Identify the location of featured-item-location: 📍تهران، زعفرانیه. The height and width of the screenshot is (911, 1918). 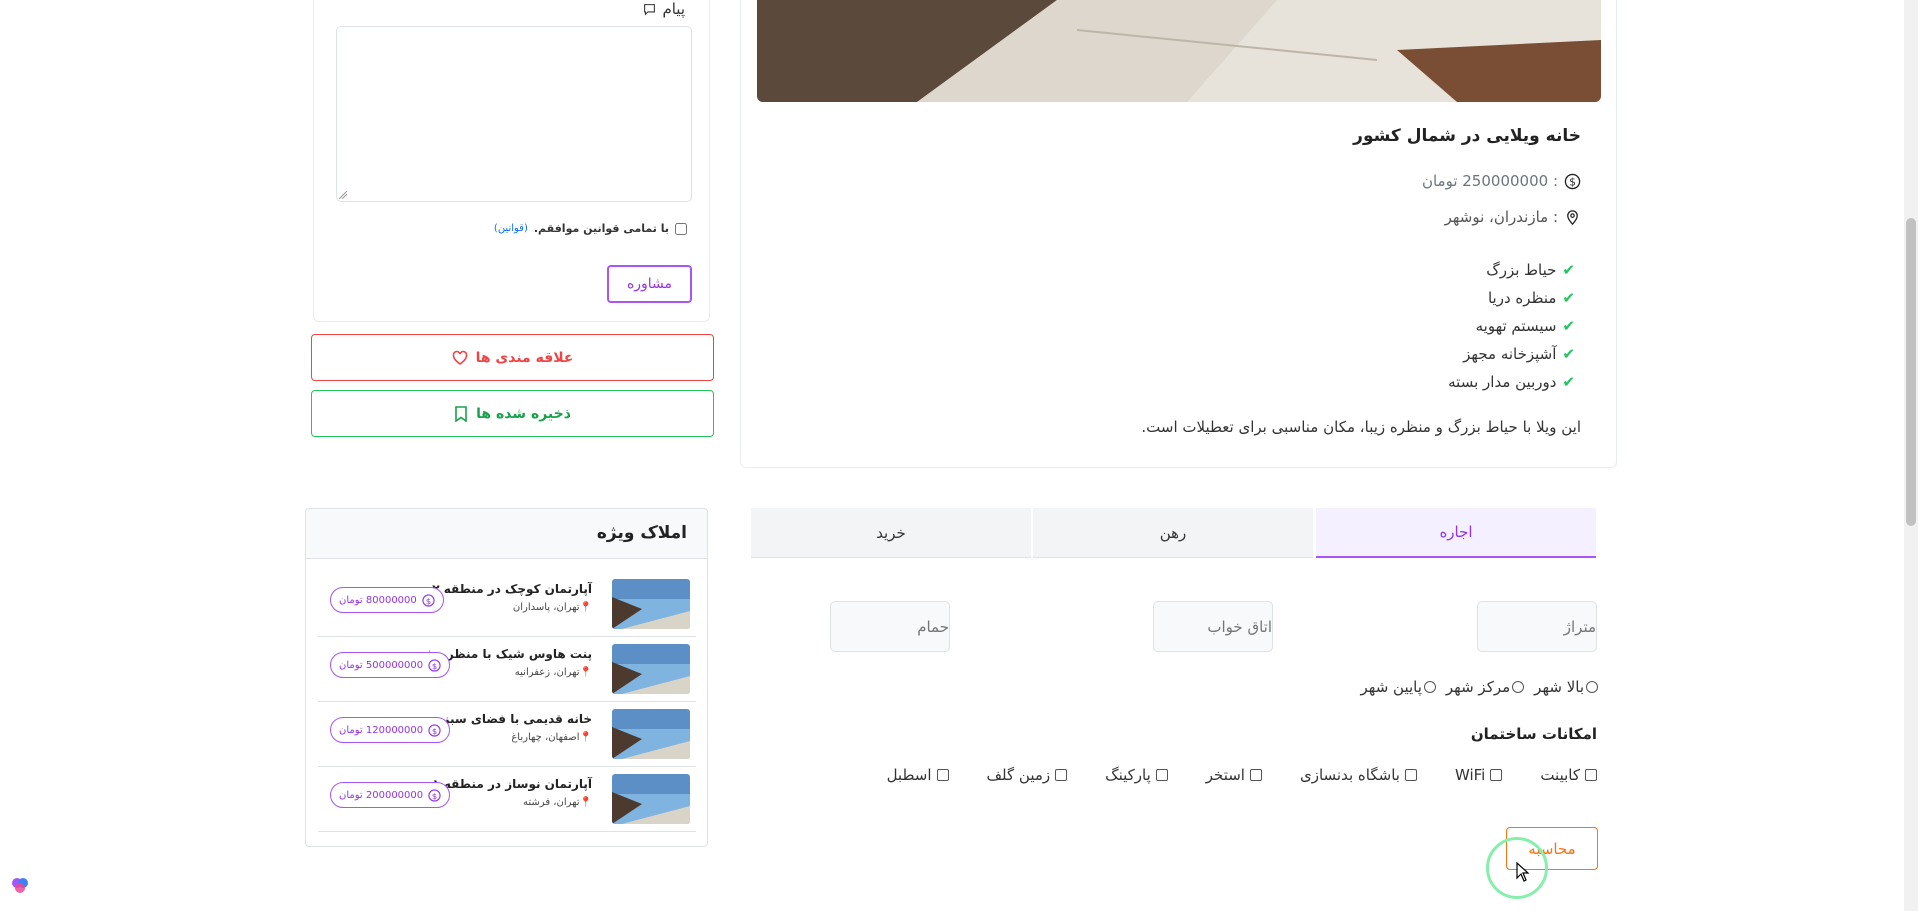
(553, 672).